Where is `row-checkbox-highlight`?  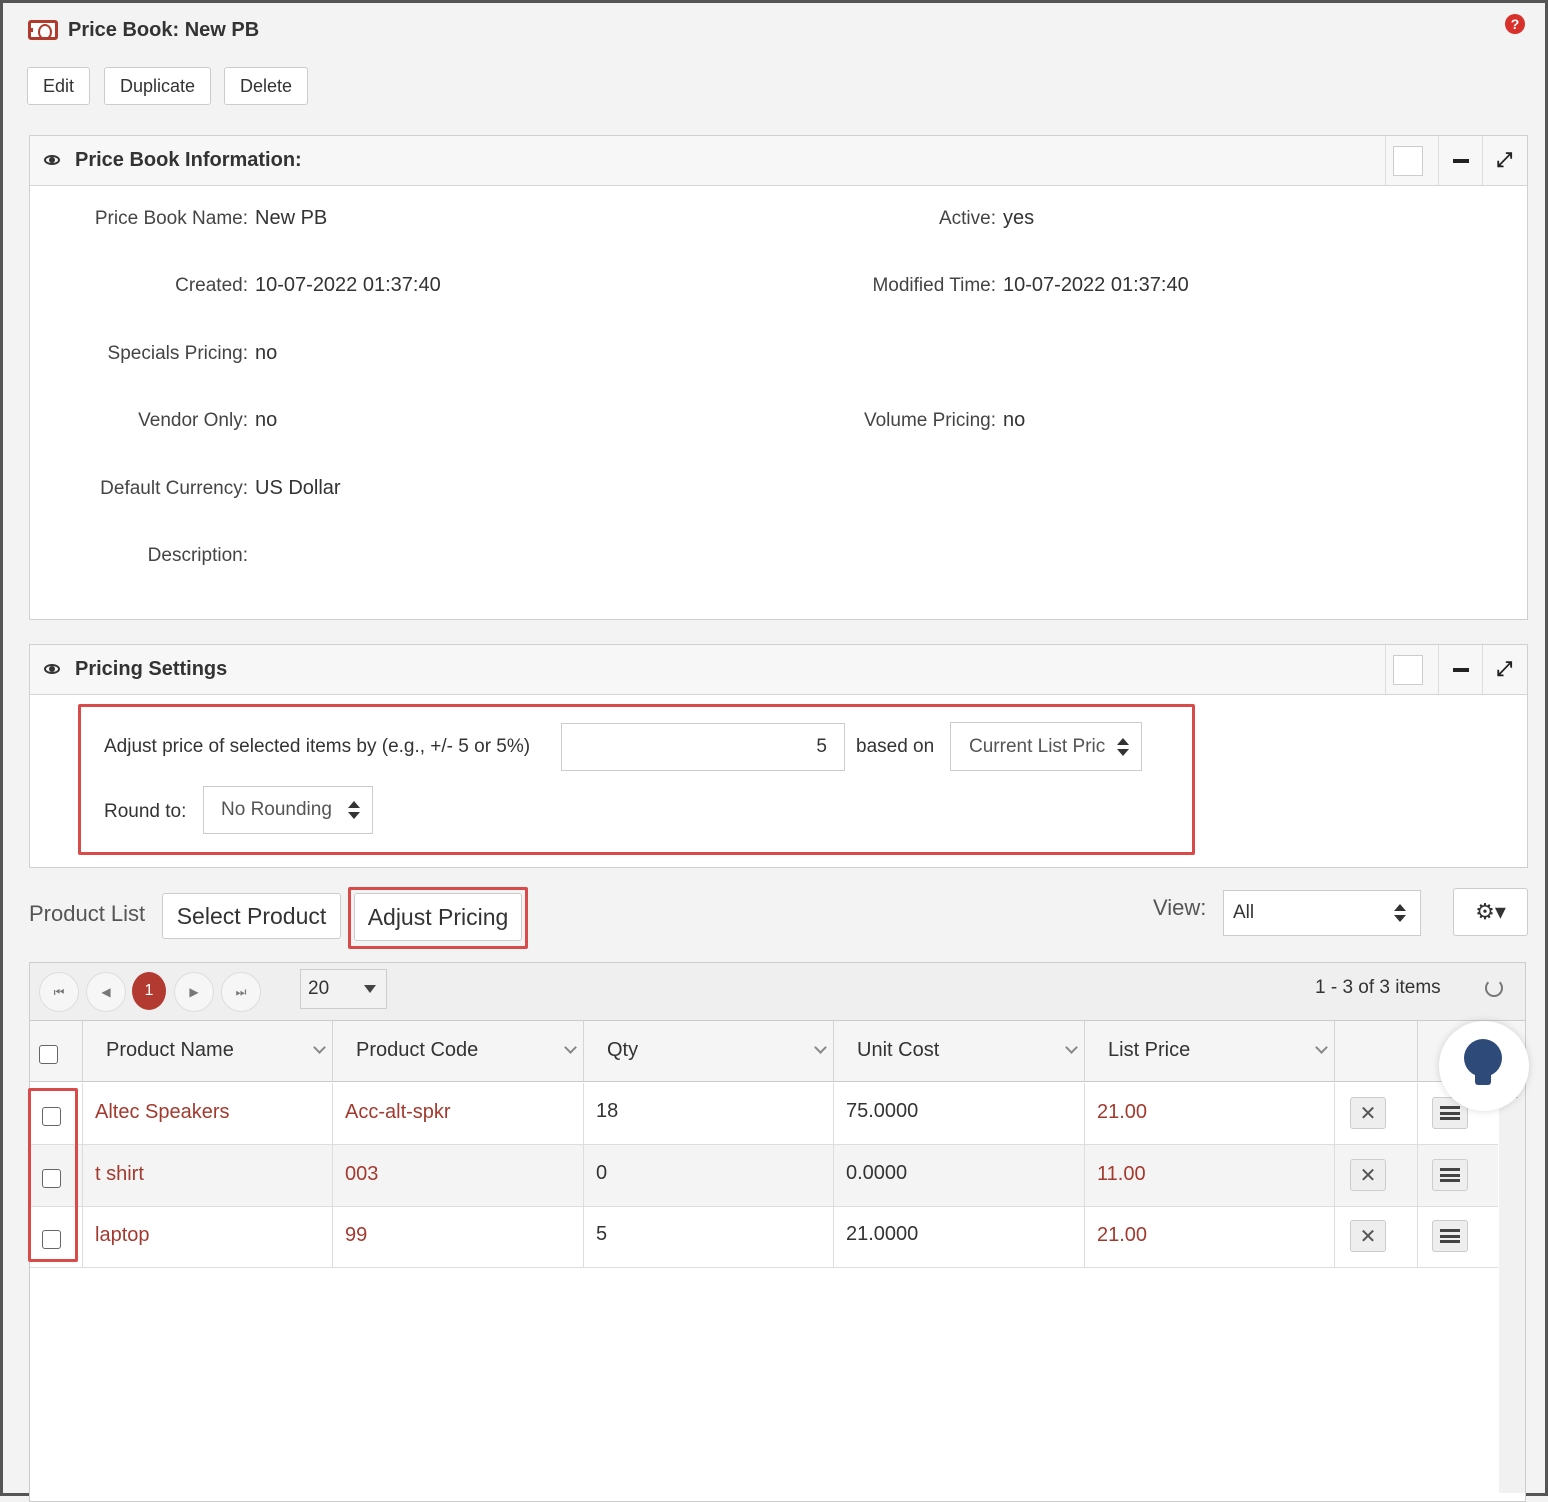 row-checkbox-highlight is located at coordinates (53, 1175).